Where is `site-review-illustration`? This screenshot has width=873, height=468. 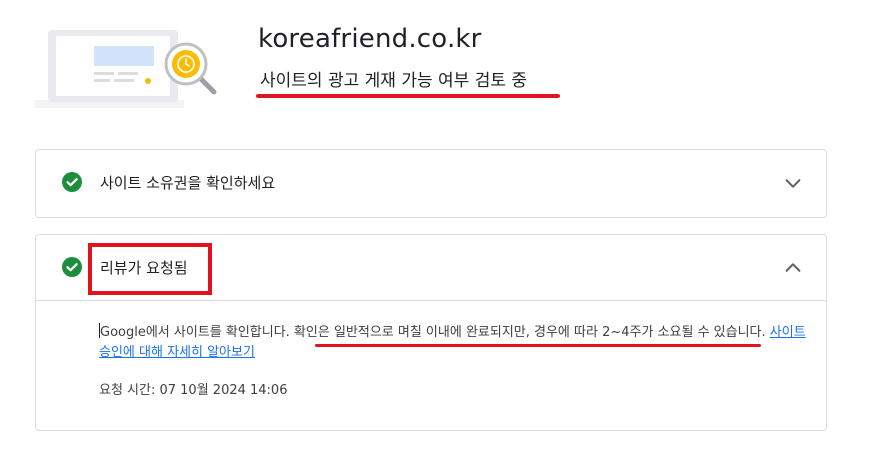
site-review-illustration is located at coordinates (129, 69).